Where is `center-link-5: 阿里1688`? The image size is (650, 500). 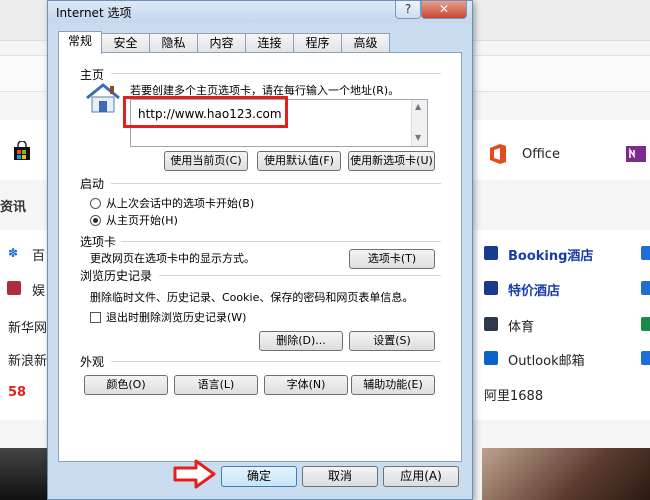 center-link-5: 阿里1688 is located at coordinates (513, 394).